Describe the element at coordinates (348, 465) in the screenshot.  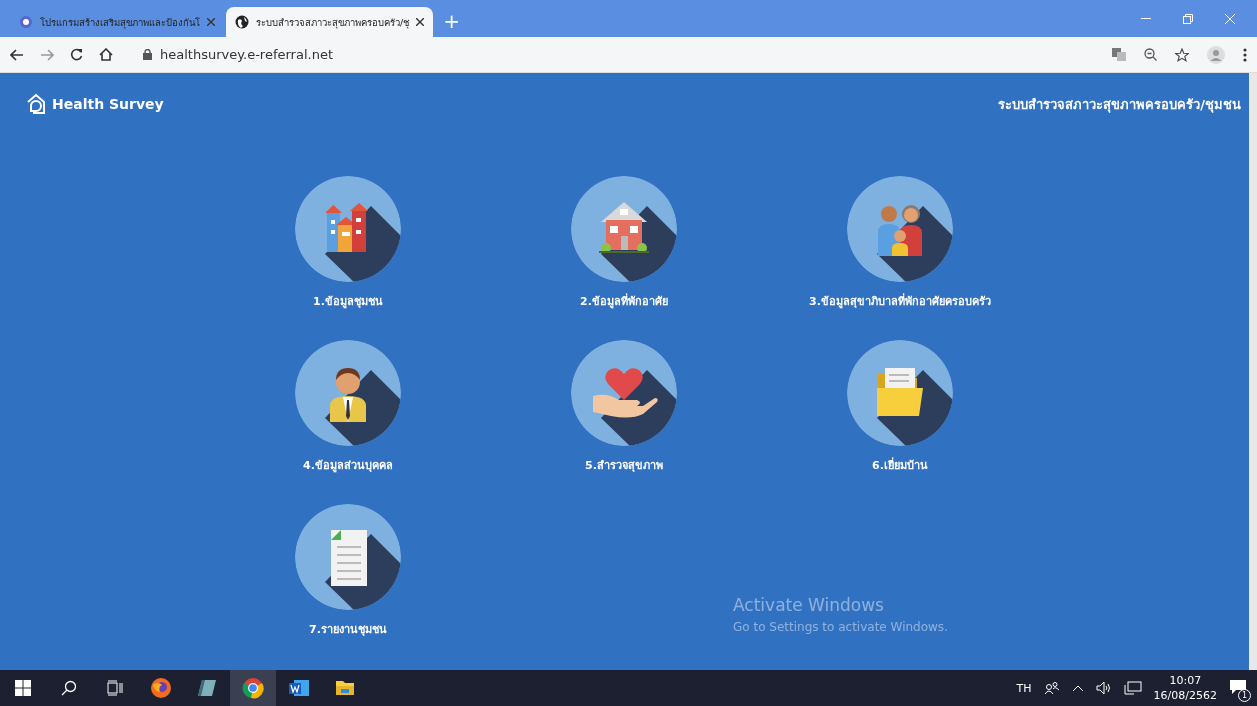
I see `menu-label: 4.ข้อมูลส่วนบุคคล` at that location.